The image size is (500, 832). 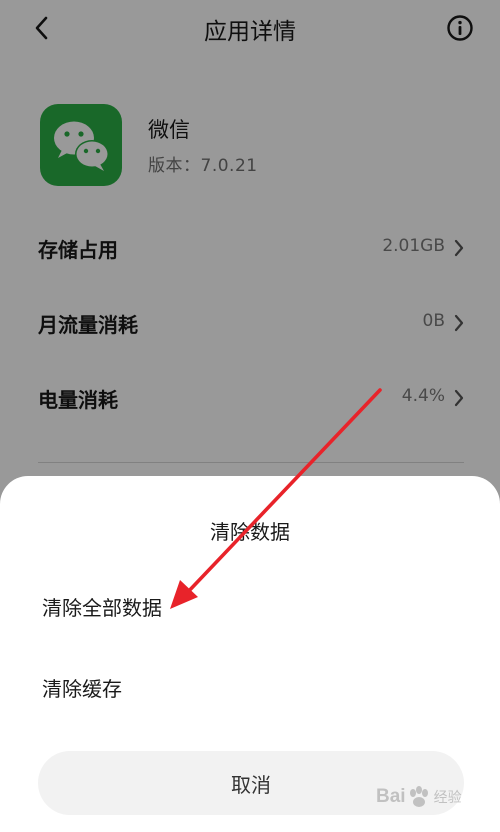 I want to click on sheet-title: 清除数据, so click(x=250, y=532).